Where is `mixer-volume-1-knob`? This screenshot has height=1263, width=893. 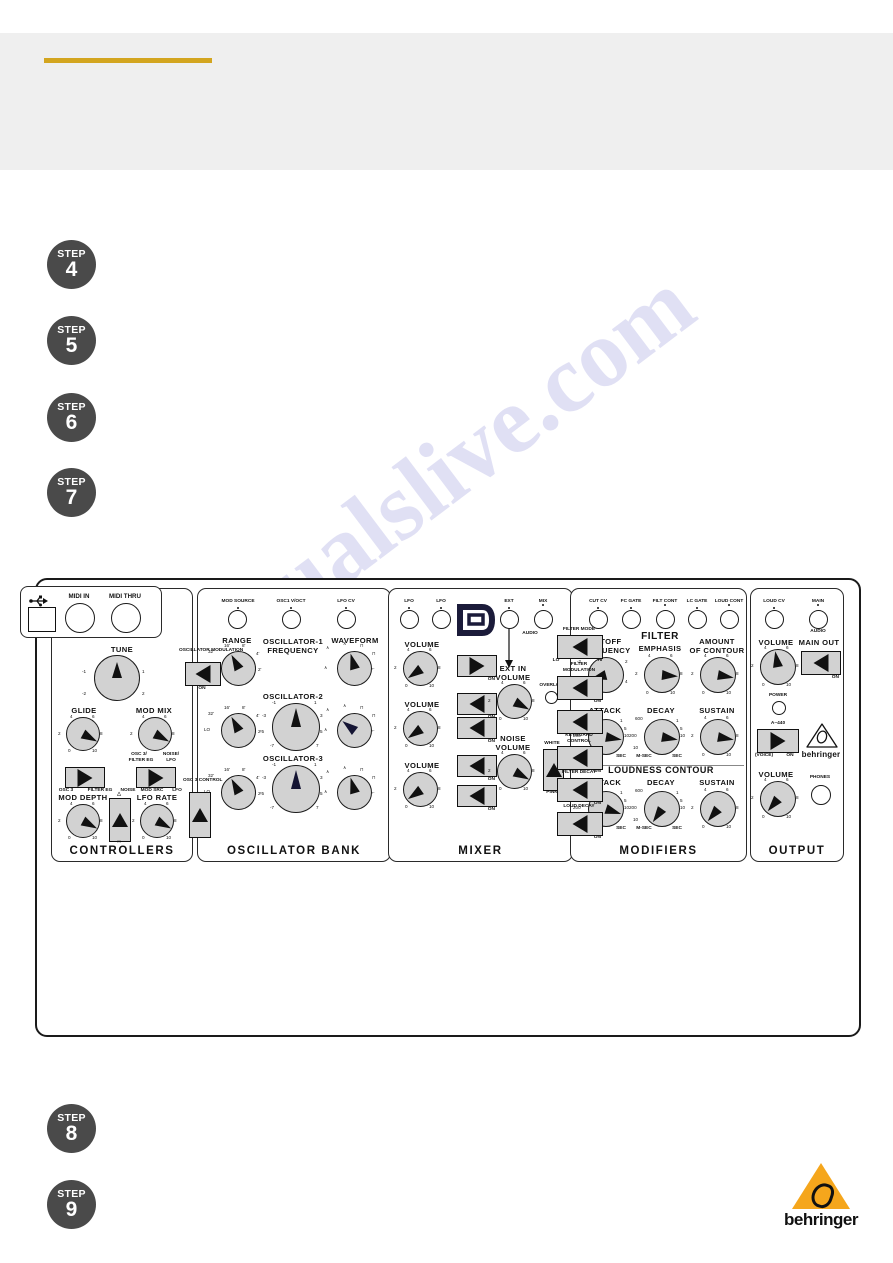
mixer-volume-1-knob is located at coordinates (420, 668).